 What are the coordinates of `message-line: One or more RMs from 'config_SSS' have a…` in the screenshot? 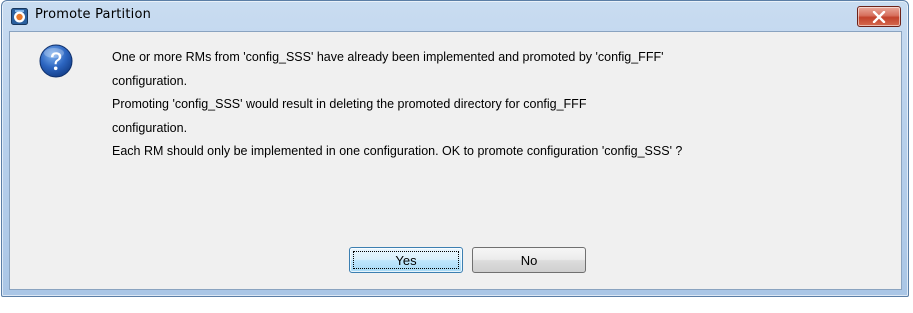 It's located at (388, 57).